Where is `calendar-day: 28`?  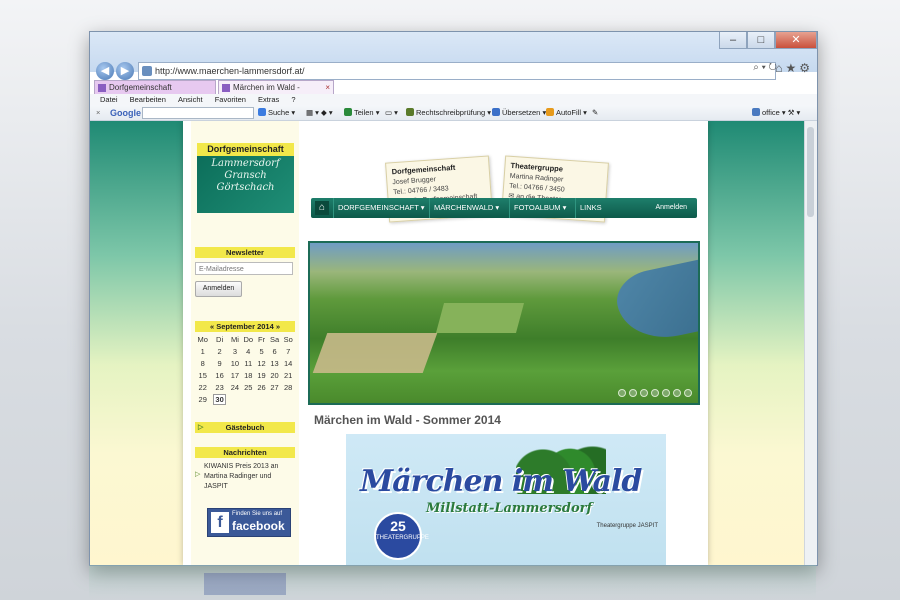
calendar-day: 28 is located at coordinates (288, 387).